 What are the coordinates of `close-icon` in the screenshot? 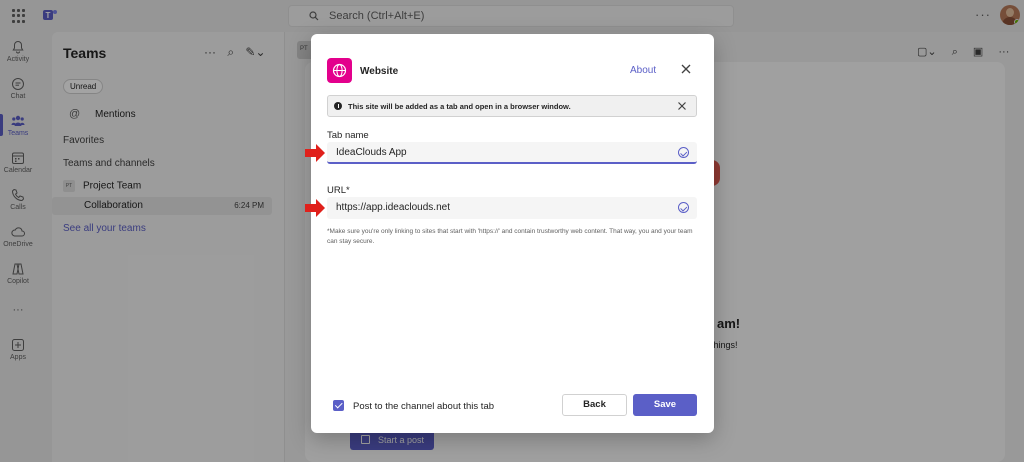 It's located at (686, 69).